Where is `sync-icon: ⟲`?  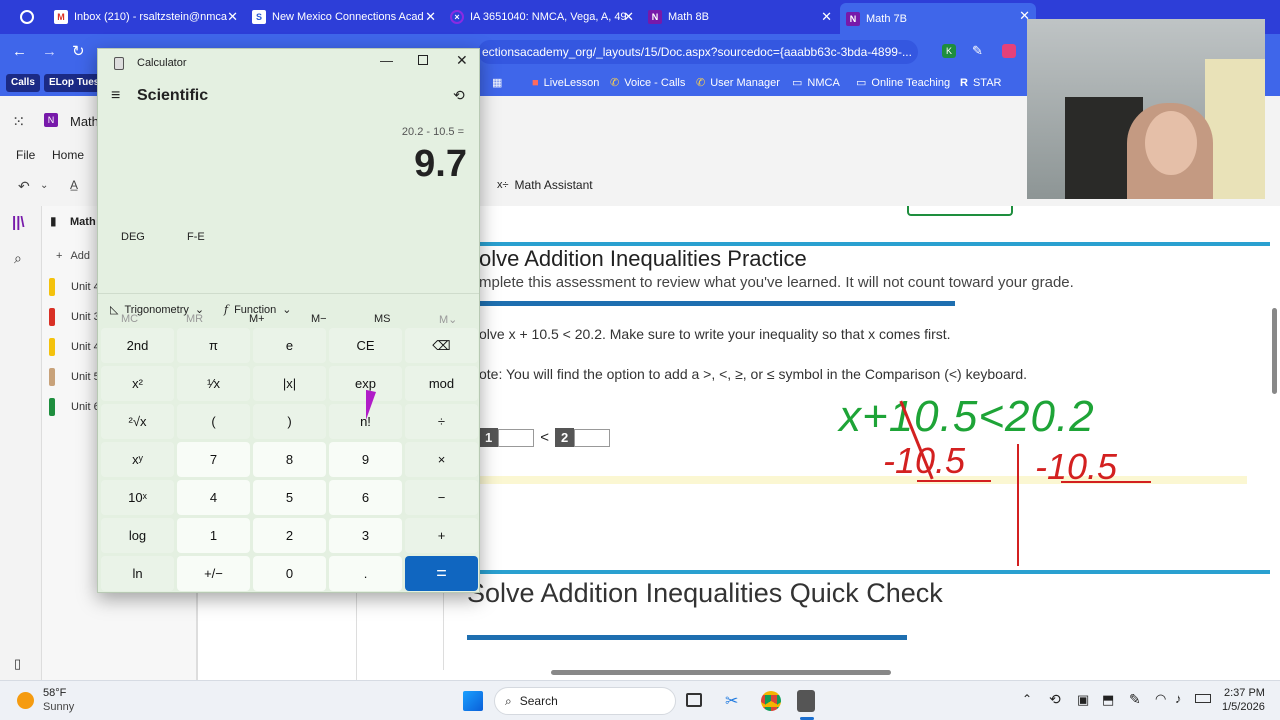 sync-icon: ⟲ is located at coordinates (1055, 699).